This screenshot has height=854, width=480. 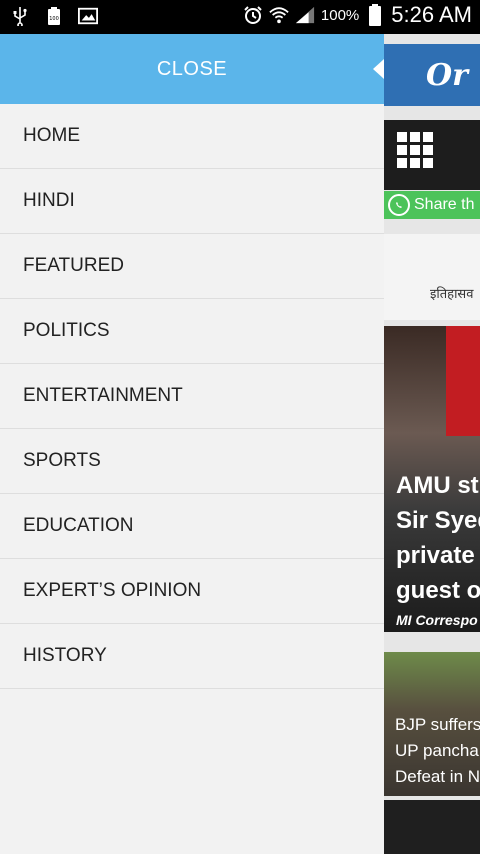 What do you see at coordinates (192, 526) in the screenshot?
I see `menu-item-education: EDUCATION` at bounding box center [192, 526].